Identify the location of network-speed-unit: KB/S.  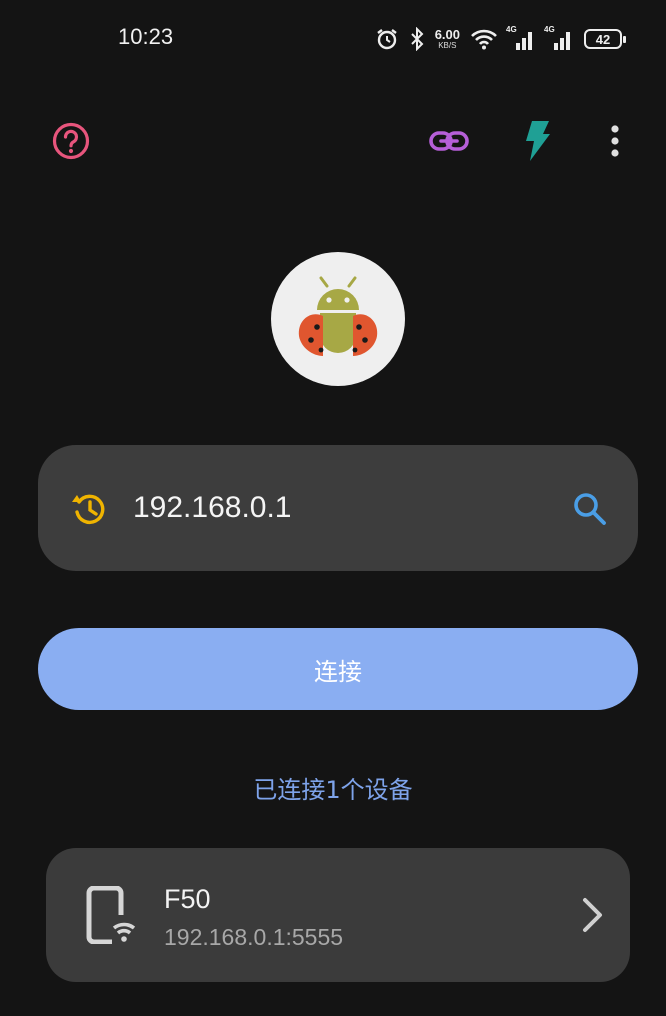
(447, 45).